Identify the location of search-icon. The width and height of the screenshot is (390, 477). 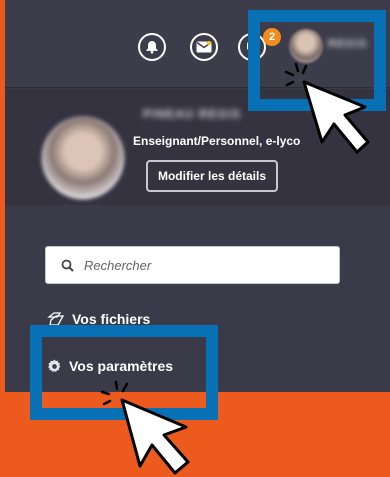
(67, 265).